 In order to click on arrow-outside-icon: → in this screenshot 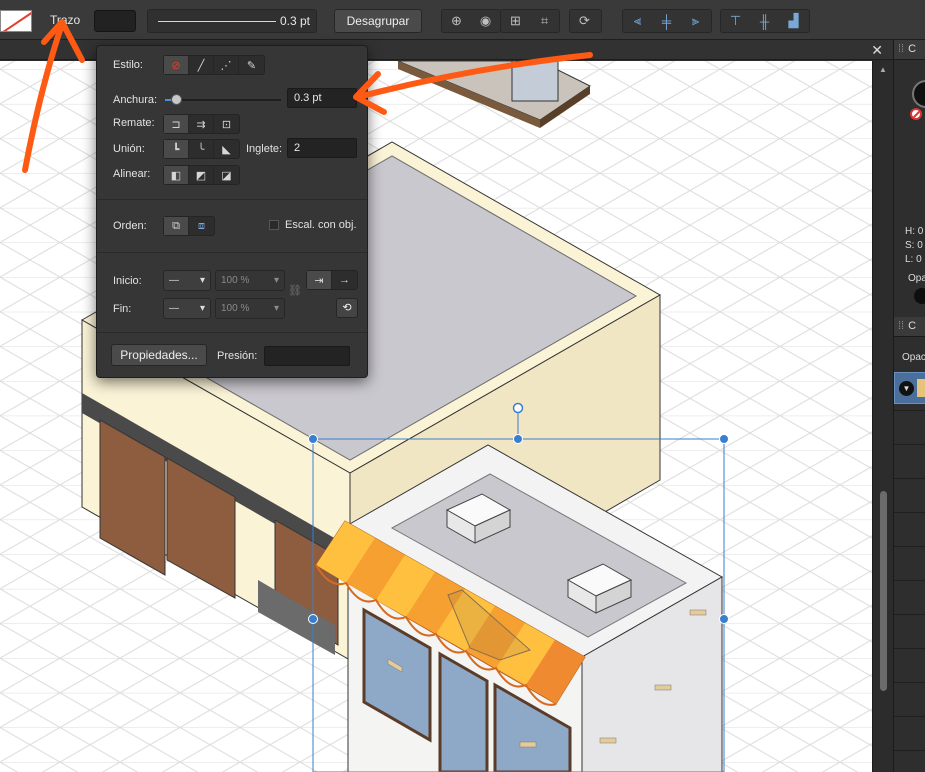, I will do `click(344, 280)`.